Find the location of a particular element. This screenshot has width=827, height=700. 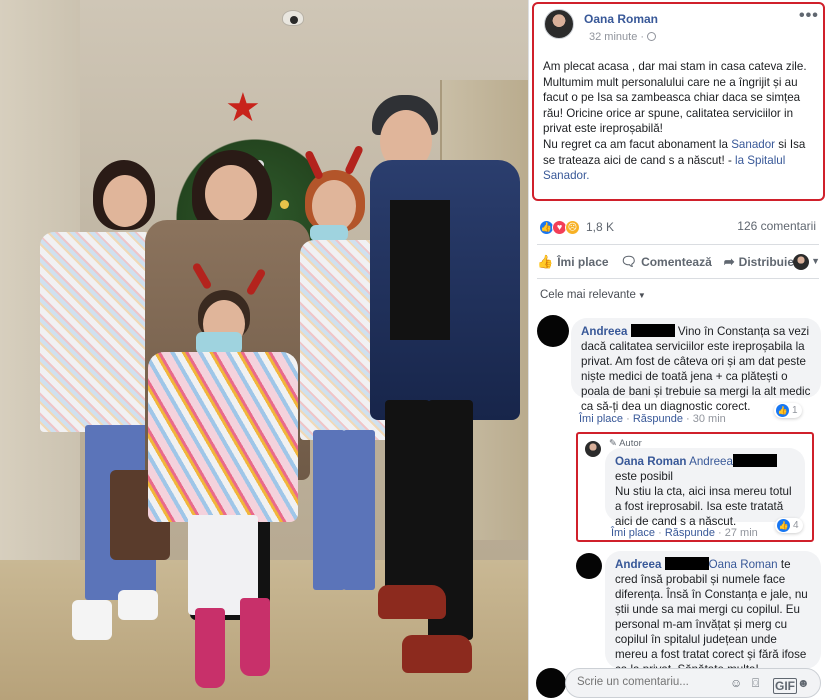

gif-icon: GIF is located at coordinates (785, 686).